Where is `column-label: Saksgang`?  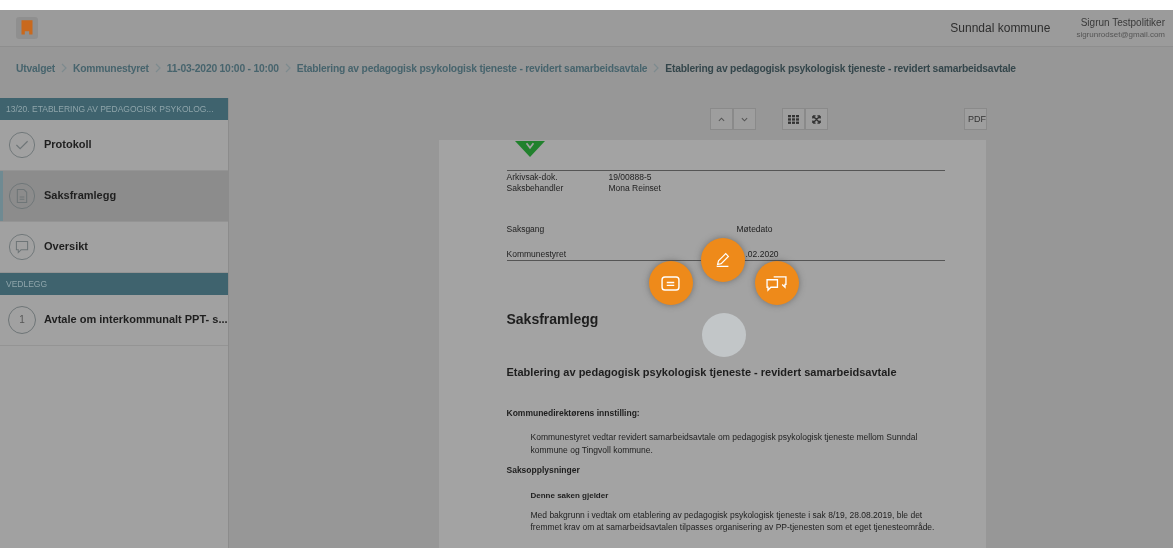 column-label: Saksgang is located at coordinates (526, 229).